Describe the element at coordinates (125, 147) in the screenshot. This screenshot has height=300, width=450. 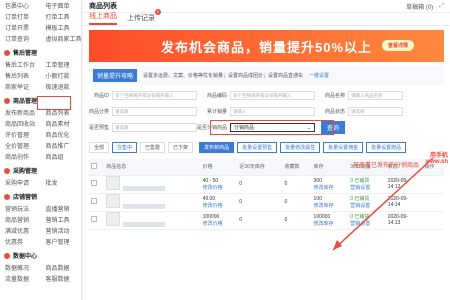
I see `status-filter-tab: 在售中` at that location.